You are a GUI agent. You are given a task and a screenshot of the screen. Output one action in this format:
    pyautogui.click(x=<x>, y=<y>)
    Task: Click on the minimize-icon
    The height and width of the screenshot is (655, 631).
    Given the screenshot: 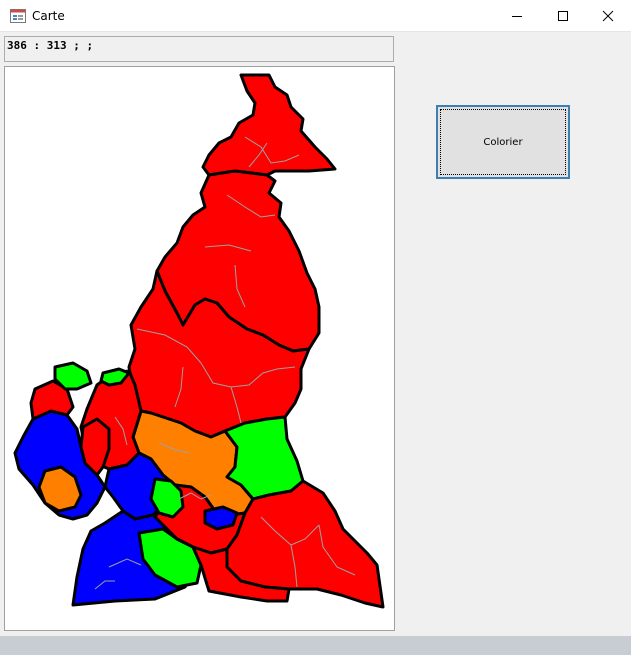 What is the action you would take?
    pyautogui.click(x=517, y=16)
    